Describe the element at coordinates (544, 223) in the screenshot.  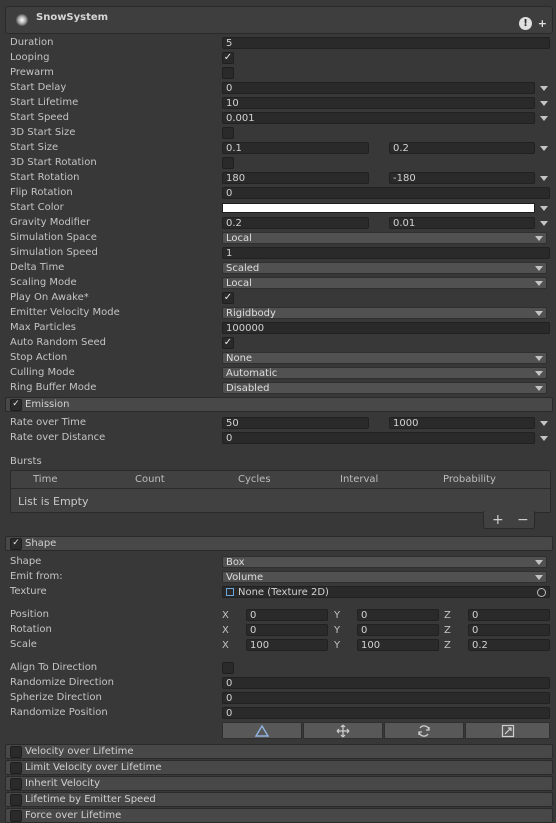
I see `gravity-modifier-mode-icon` at that location.